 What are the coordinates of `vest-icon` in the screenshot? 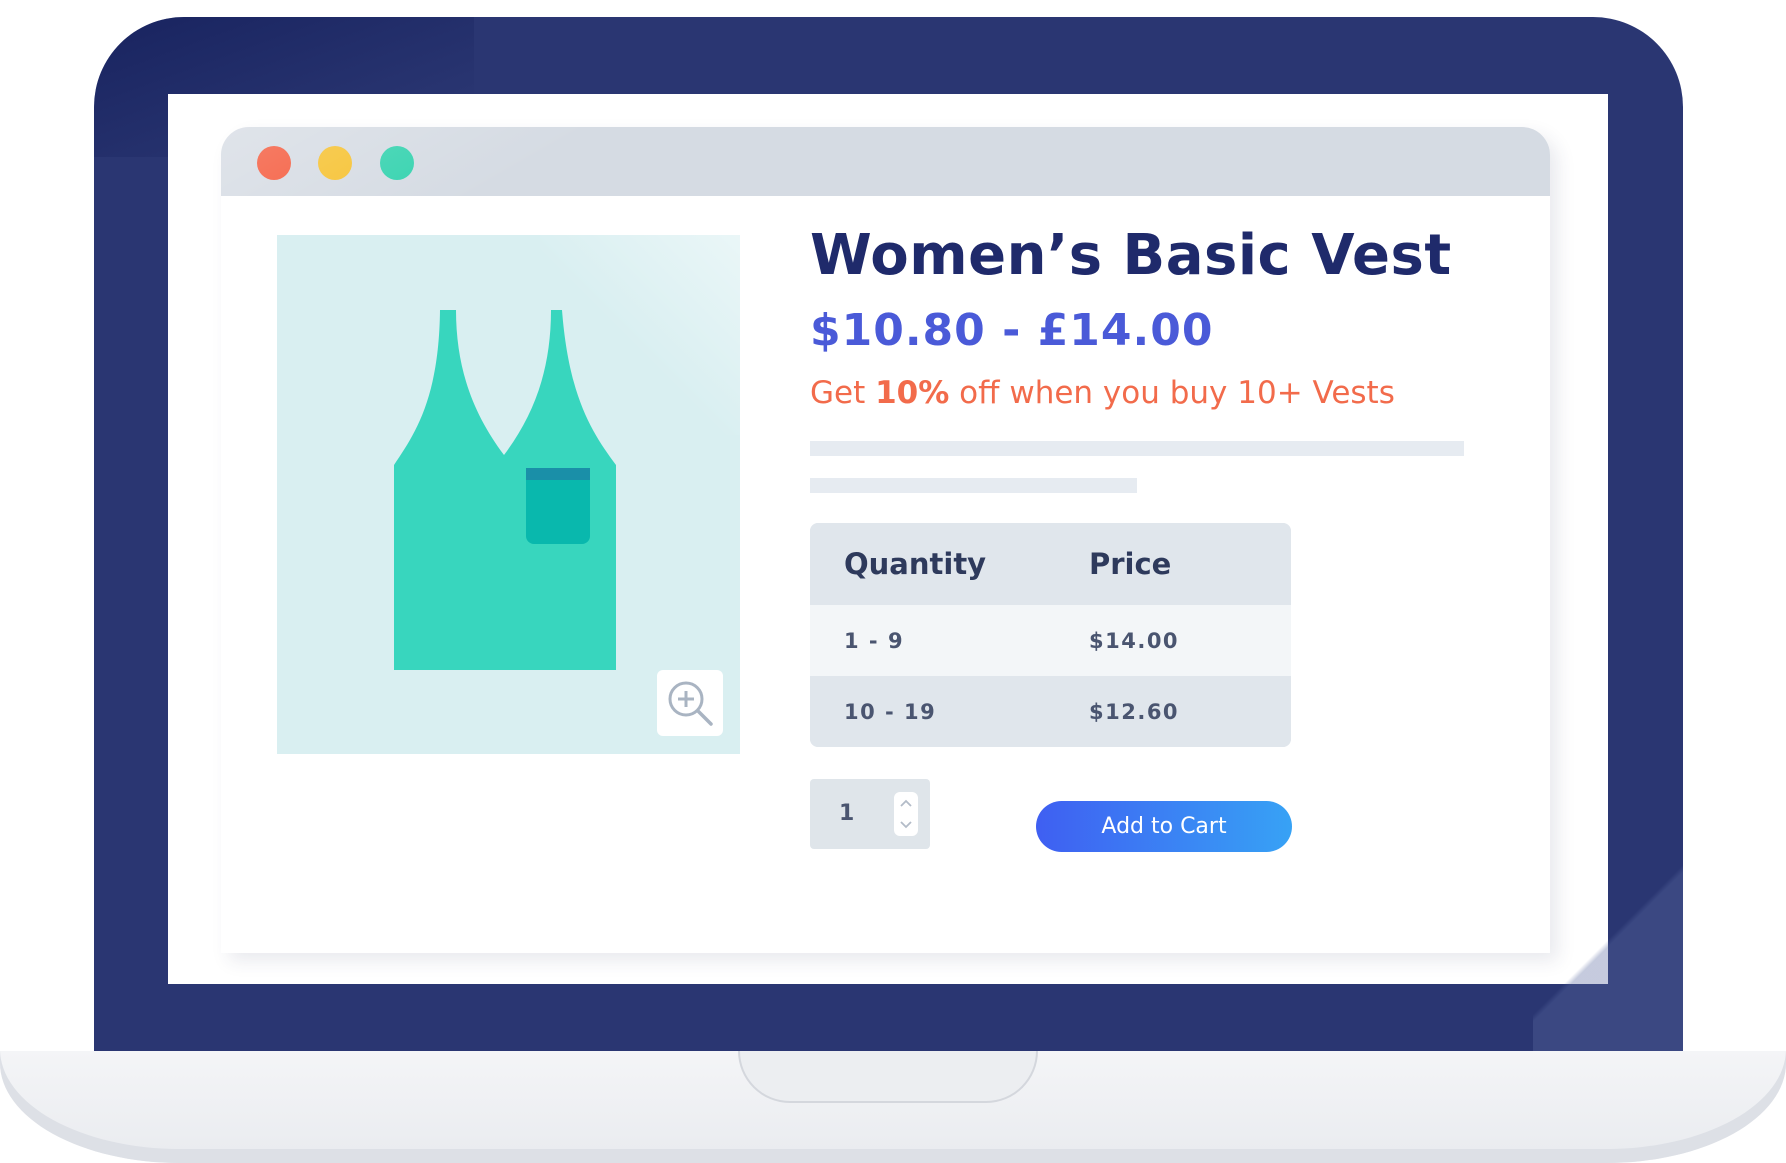 It's located at (505, 490).